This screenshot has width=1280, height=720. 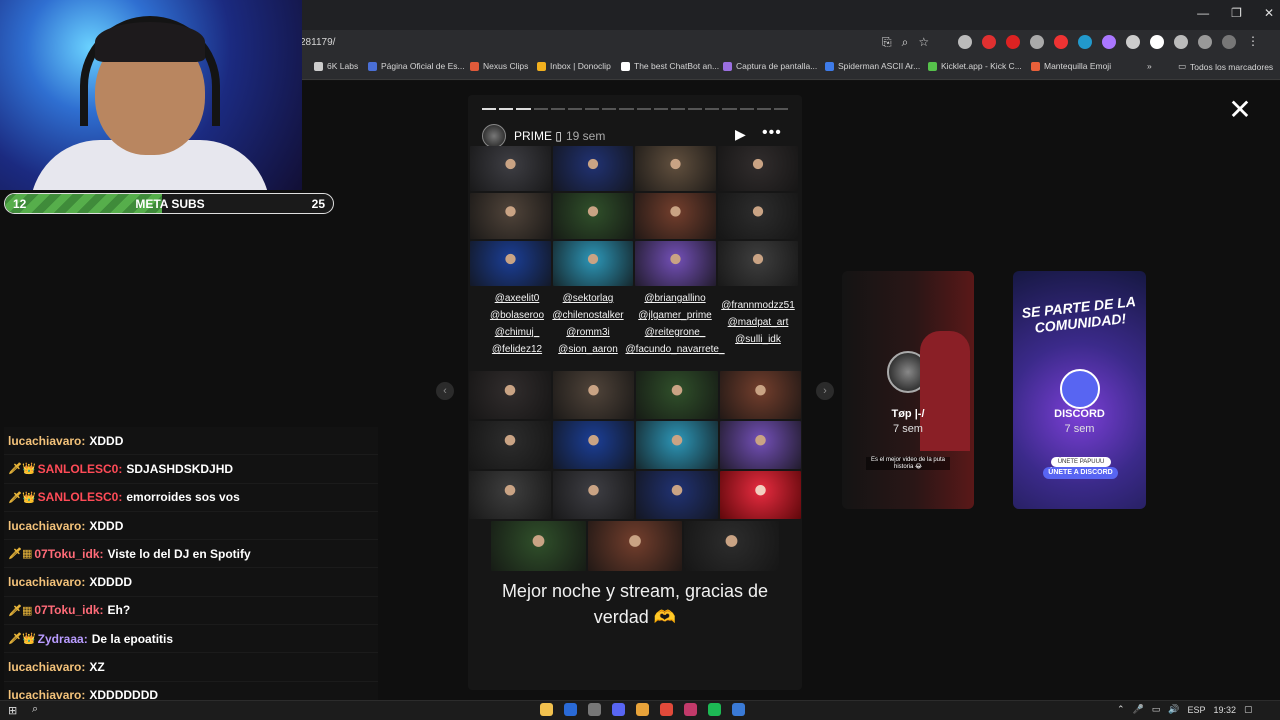 I want to click on microphone-icon: 🎤, so click(x=1138, y=709).